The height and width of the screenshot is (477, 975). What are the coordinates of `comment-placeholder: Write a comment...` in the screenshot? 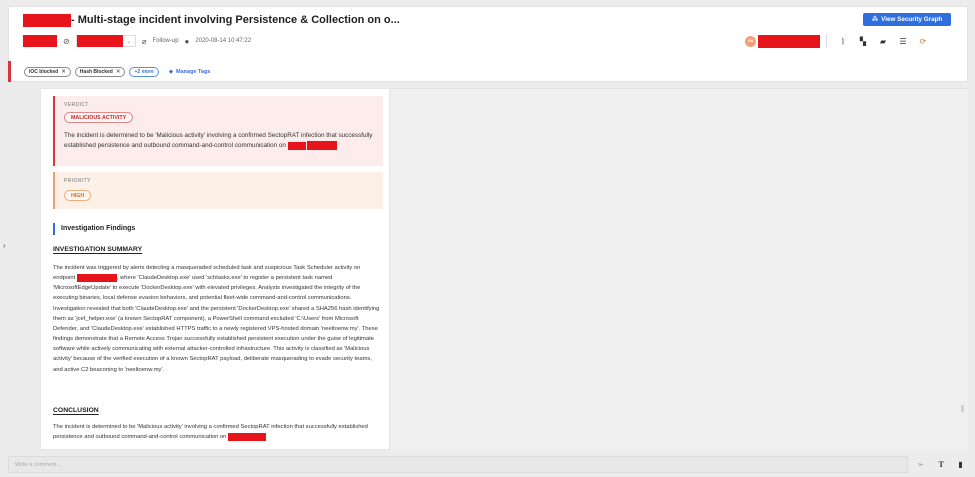 It's located at (38, 464).